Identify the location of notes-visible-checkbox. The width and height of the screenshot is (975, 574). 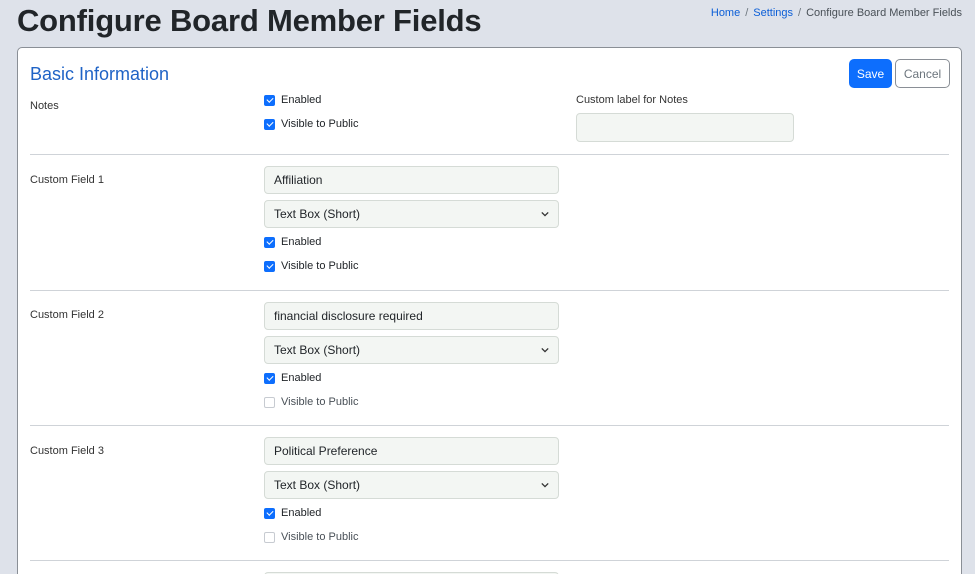
(269, 124).